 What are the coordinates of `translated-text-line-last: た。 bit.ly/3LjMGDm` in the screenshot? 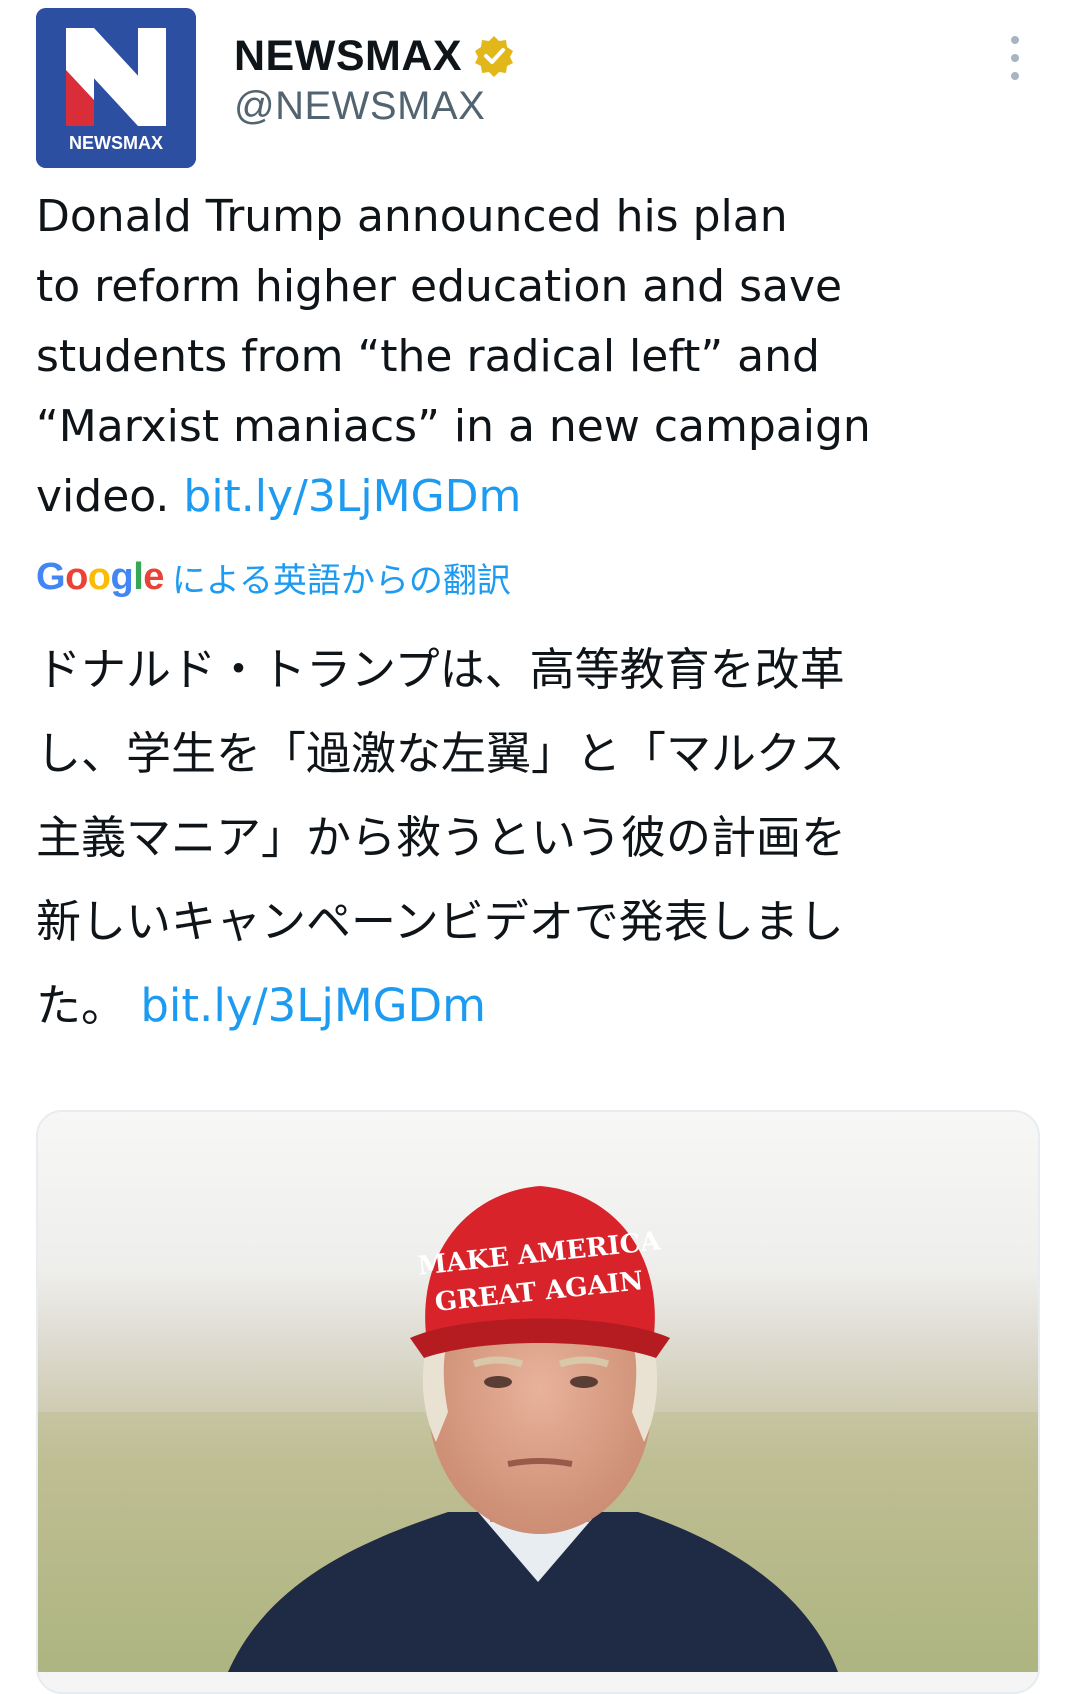 It's located at (541, 1006).